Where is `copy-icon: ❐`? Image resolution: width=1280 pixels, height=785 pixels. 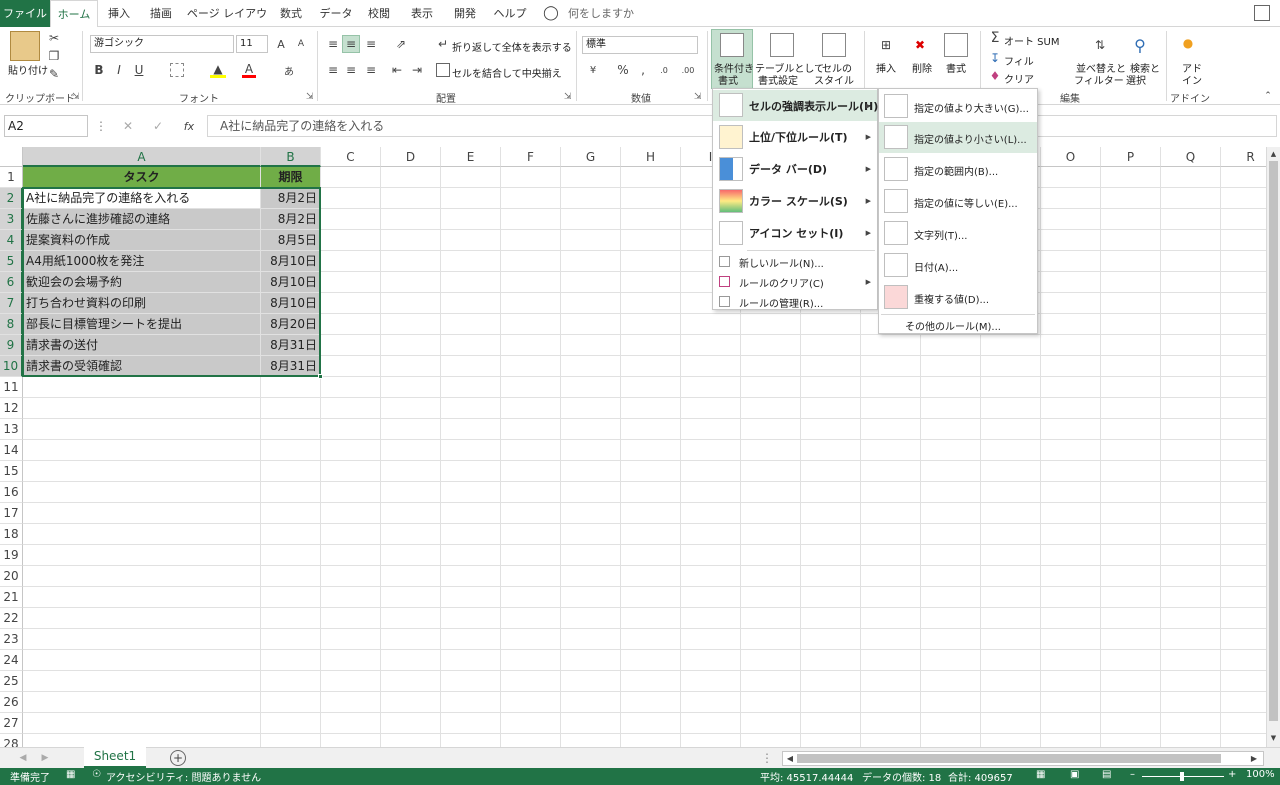
copy-icon: ❐ is located at coordinates (54, 56).